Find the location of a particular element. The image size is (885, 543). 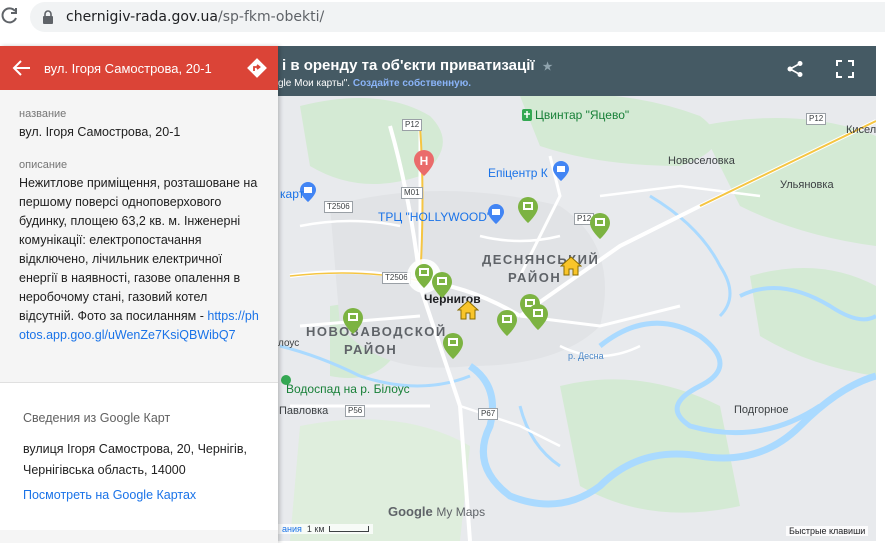

back-arrow-icon is located at coordinates (22, 68).